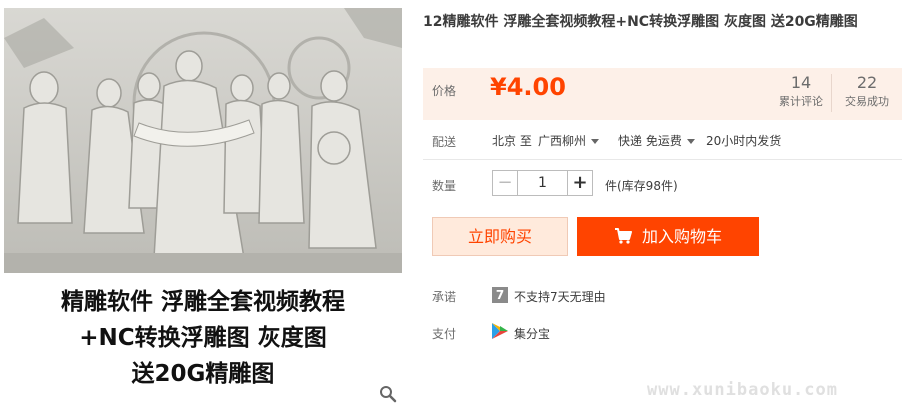  I want to click on quantity-decrease-button: −, so click(505, 183).